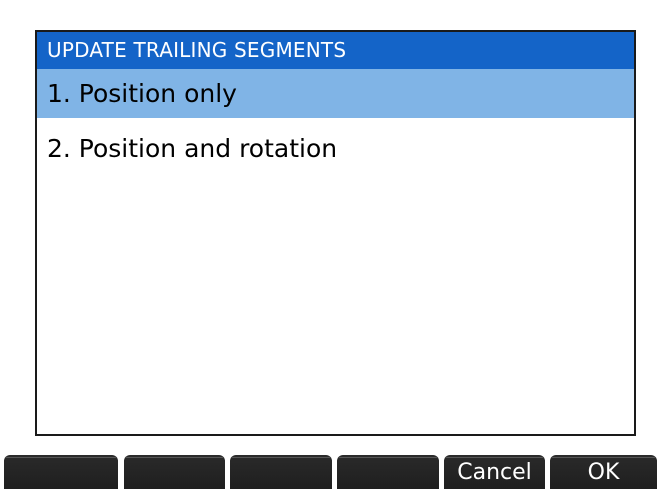 Image resolution: width=661 pixels, height=491 pixels. I want to click on ok-softkey: OK, so click(603, 472).